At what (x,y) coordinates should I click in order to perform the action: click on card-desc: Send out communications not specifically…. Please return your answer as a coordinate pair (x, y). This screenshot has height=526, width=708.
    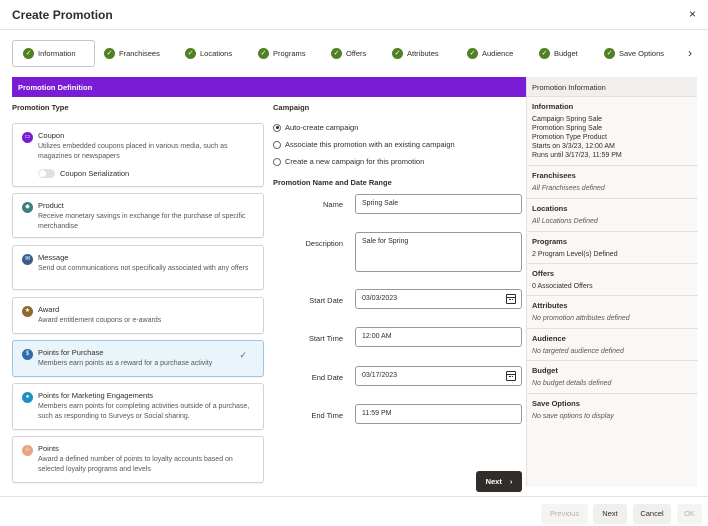
    Looking at the image, I should click on (143, 268).